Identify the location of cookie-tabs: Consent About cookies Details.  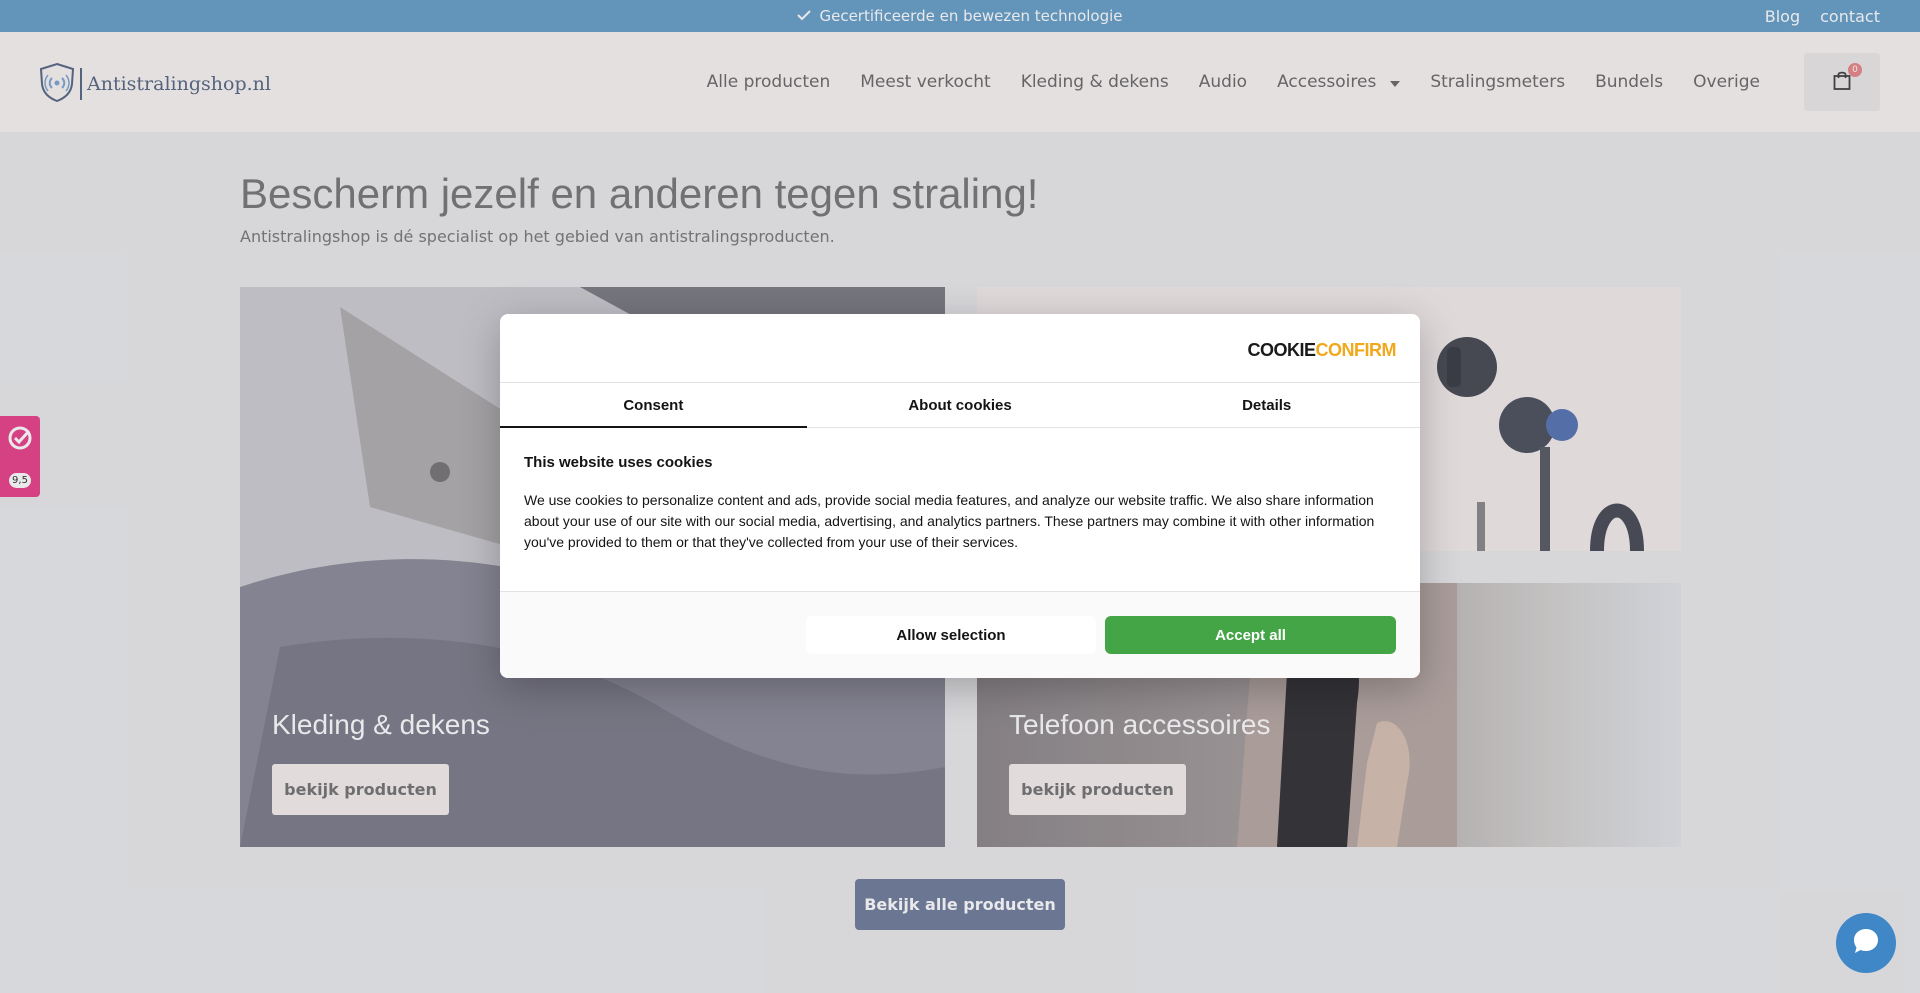
(960, 405).